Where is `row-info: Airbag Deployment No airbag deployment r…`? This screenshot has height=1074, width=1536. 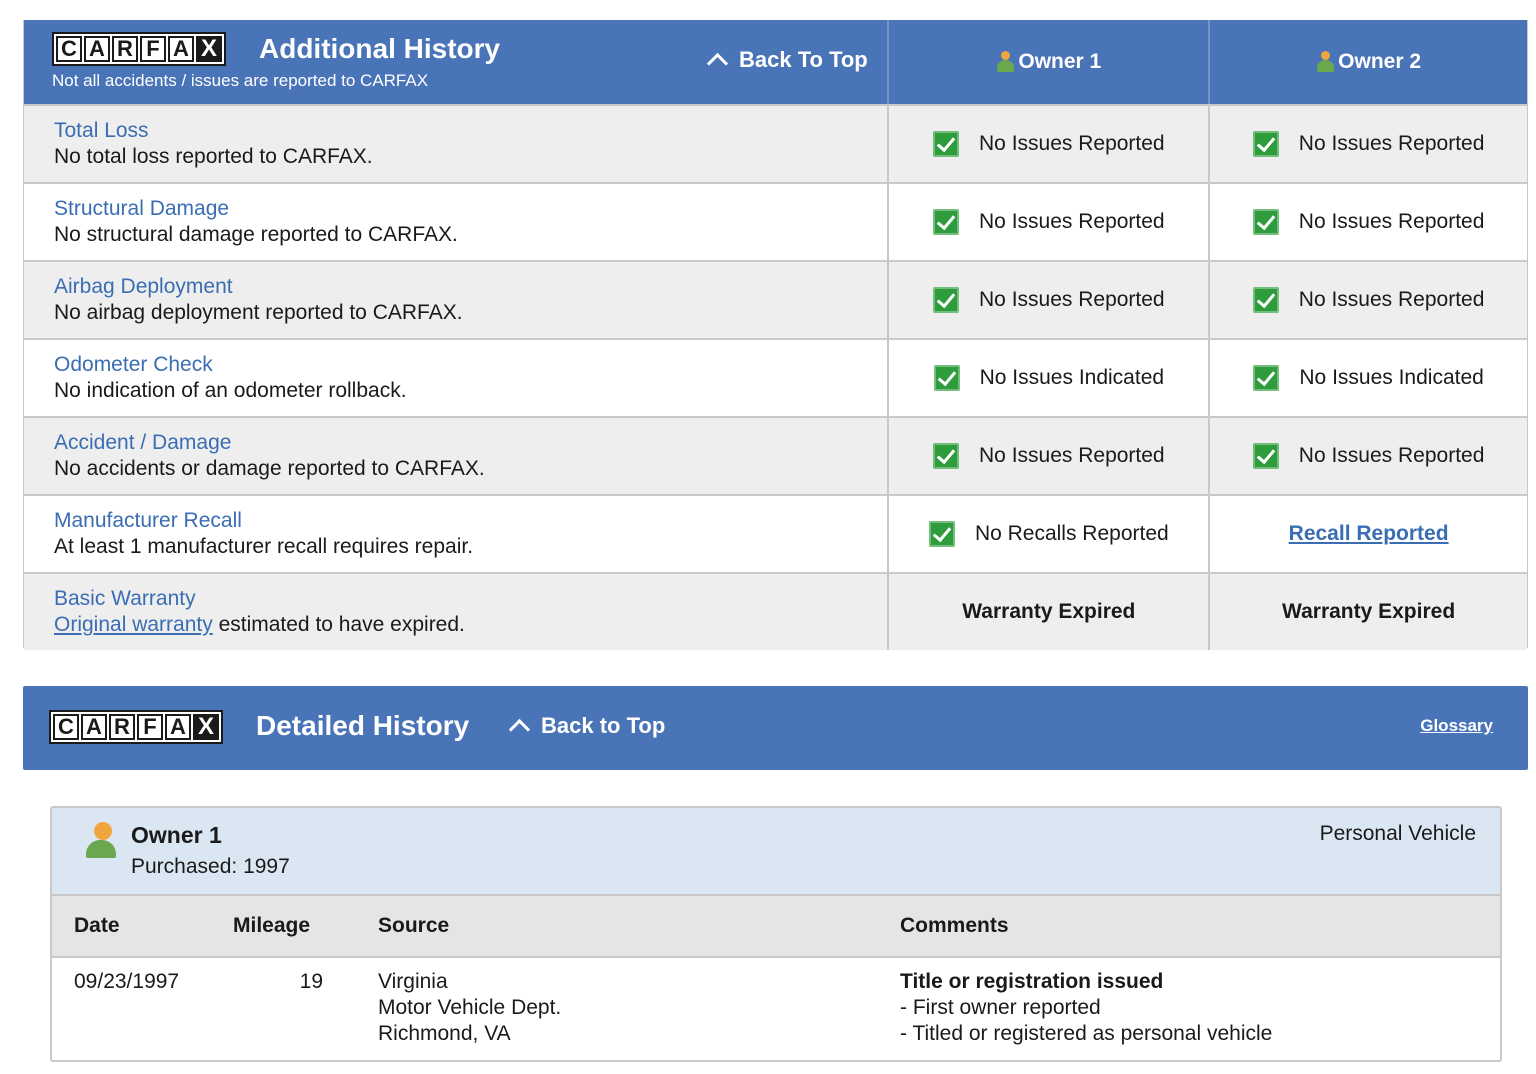 row-info: Airbag Deployment No airbag deployment r… is located at coordinates (457, 300).